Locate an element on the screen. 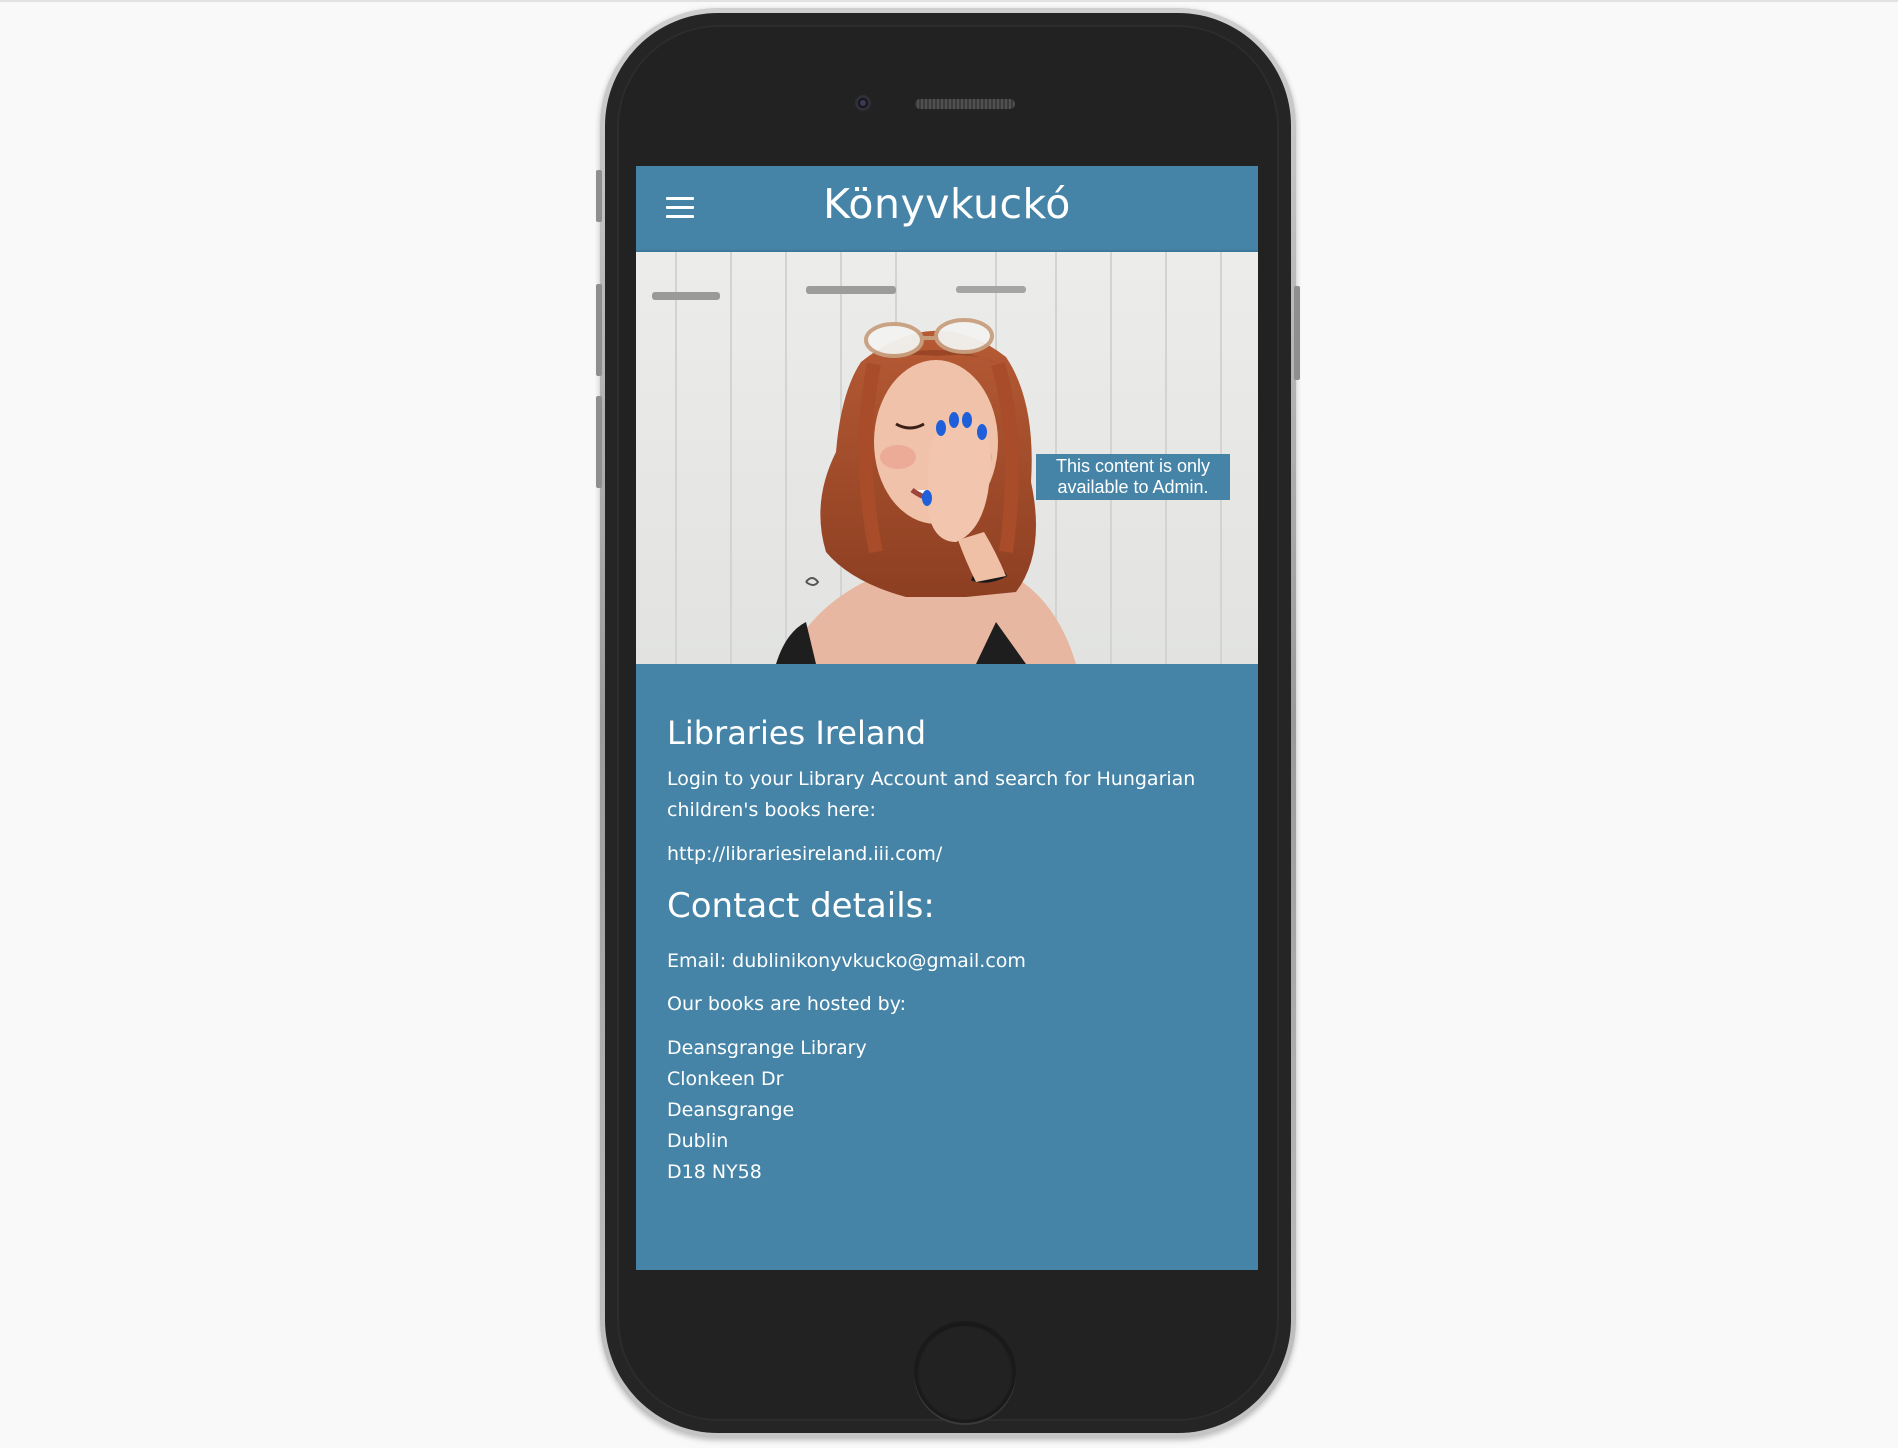 The height and width of the screenshot is (1448, 1898). contact-email: Email: dublinikonyvkucko@gmail.com is located at coordinates (846, 961).